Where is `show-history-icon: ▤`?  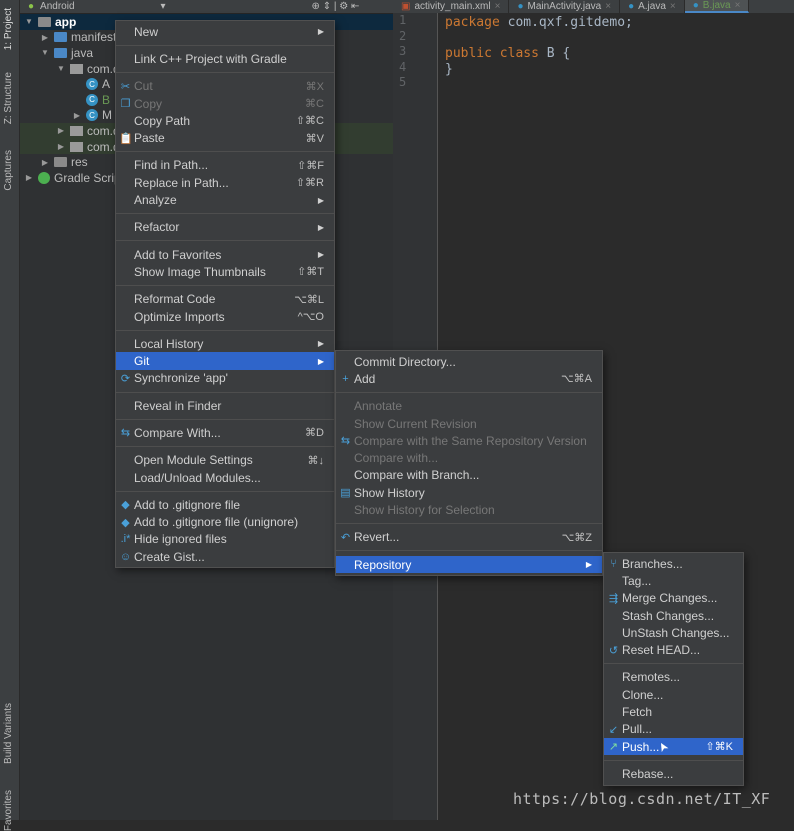 show-history-icon: ▤ is located at coordinates (345, 493).